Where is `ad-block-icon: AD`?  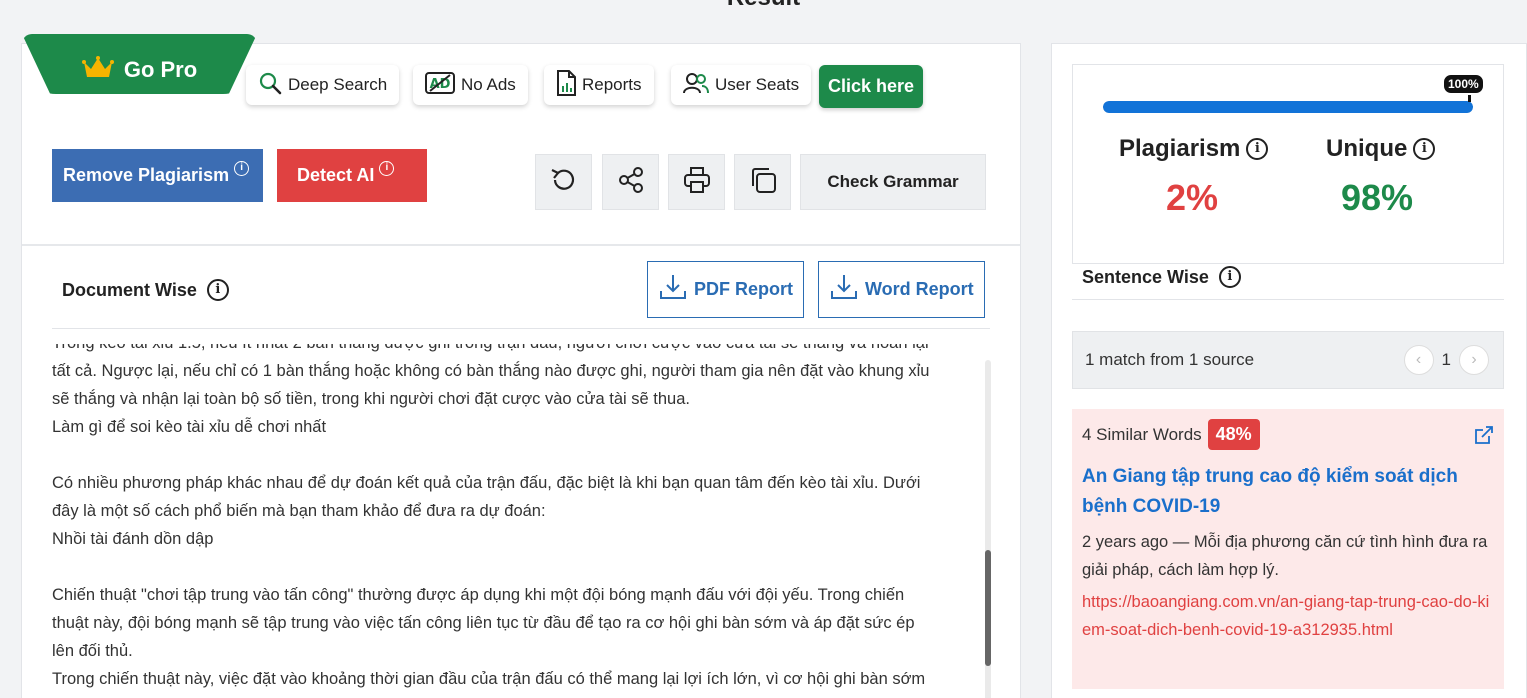 ad-block-icon: AD is located at coordinates (440, 85).